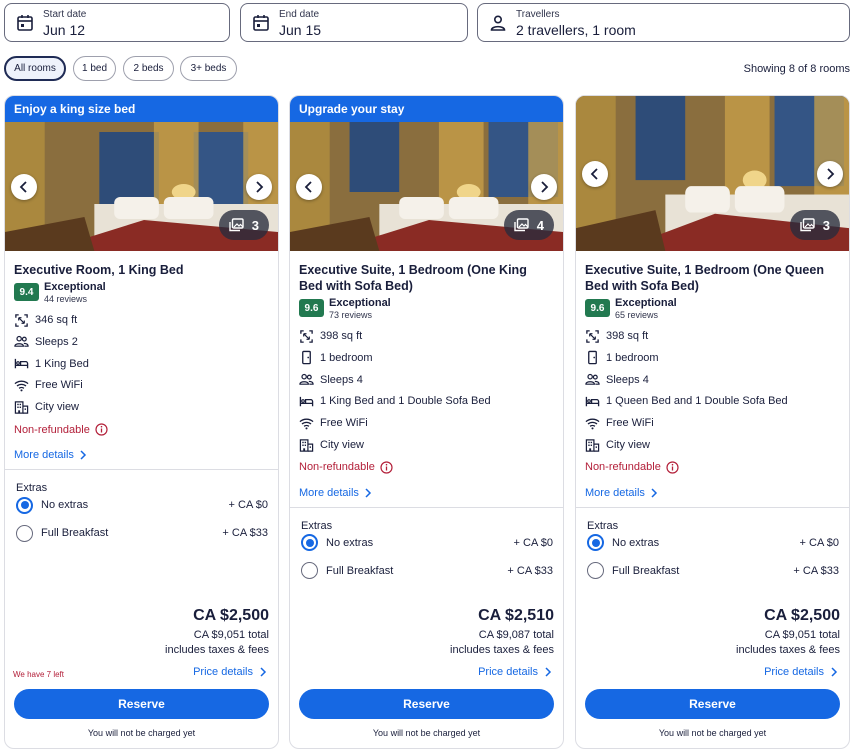  I want to click on people-icon, so click(309, 379).